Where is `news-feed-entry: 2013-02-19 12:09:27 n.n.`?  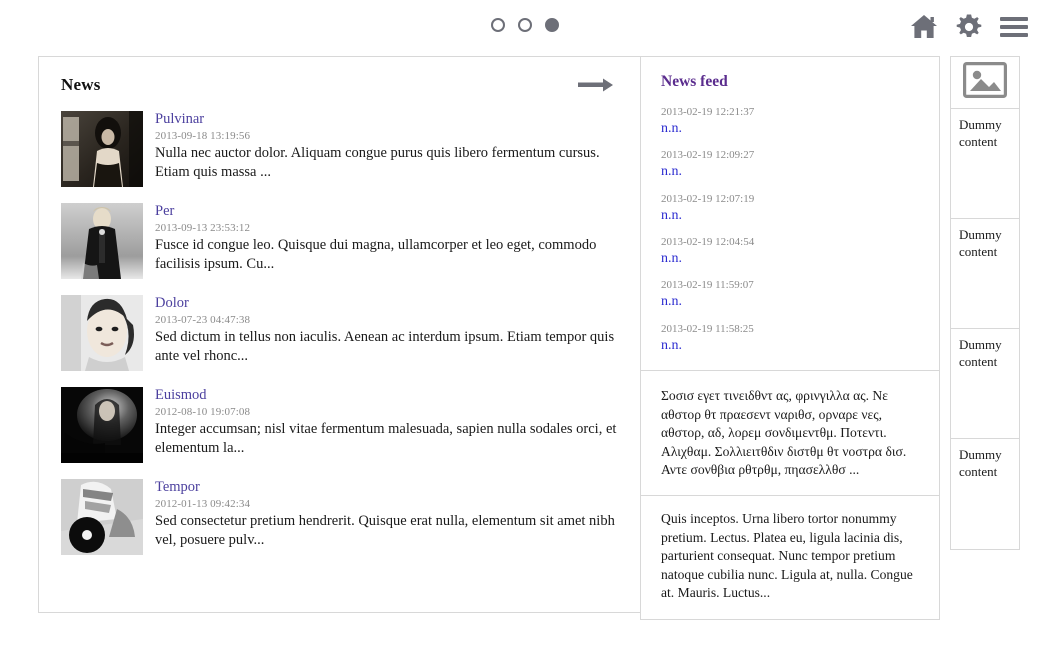
news-feed-entry: 2013-02-19 12:09:27 n.n. is located at coordinates (790, 164).